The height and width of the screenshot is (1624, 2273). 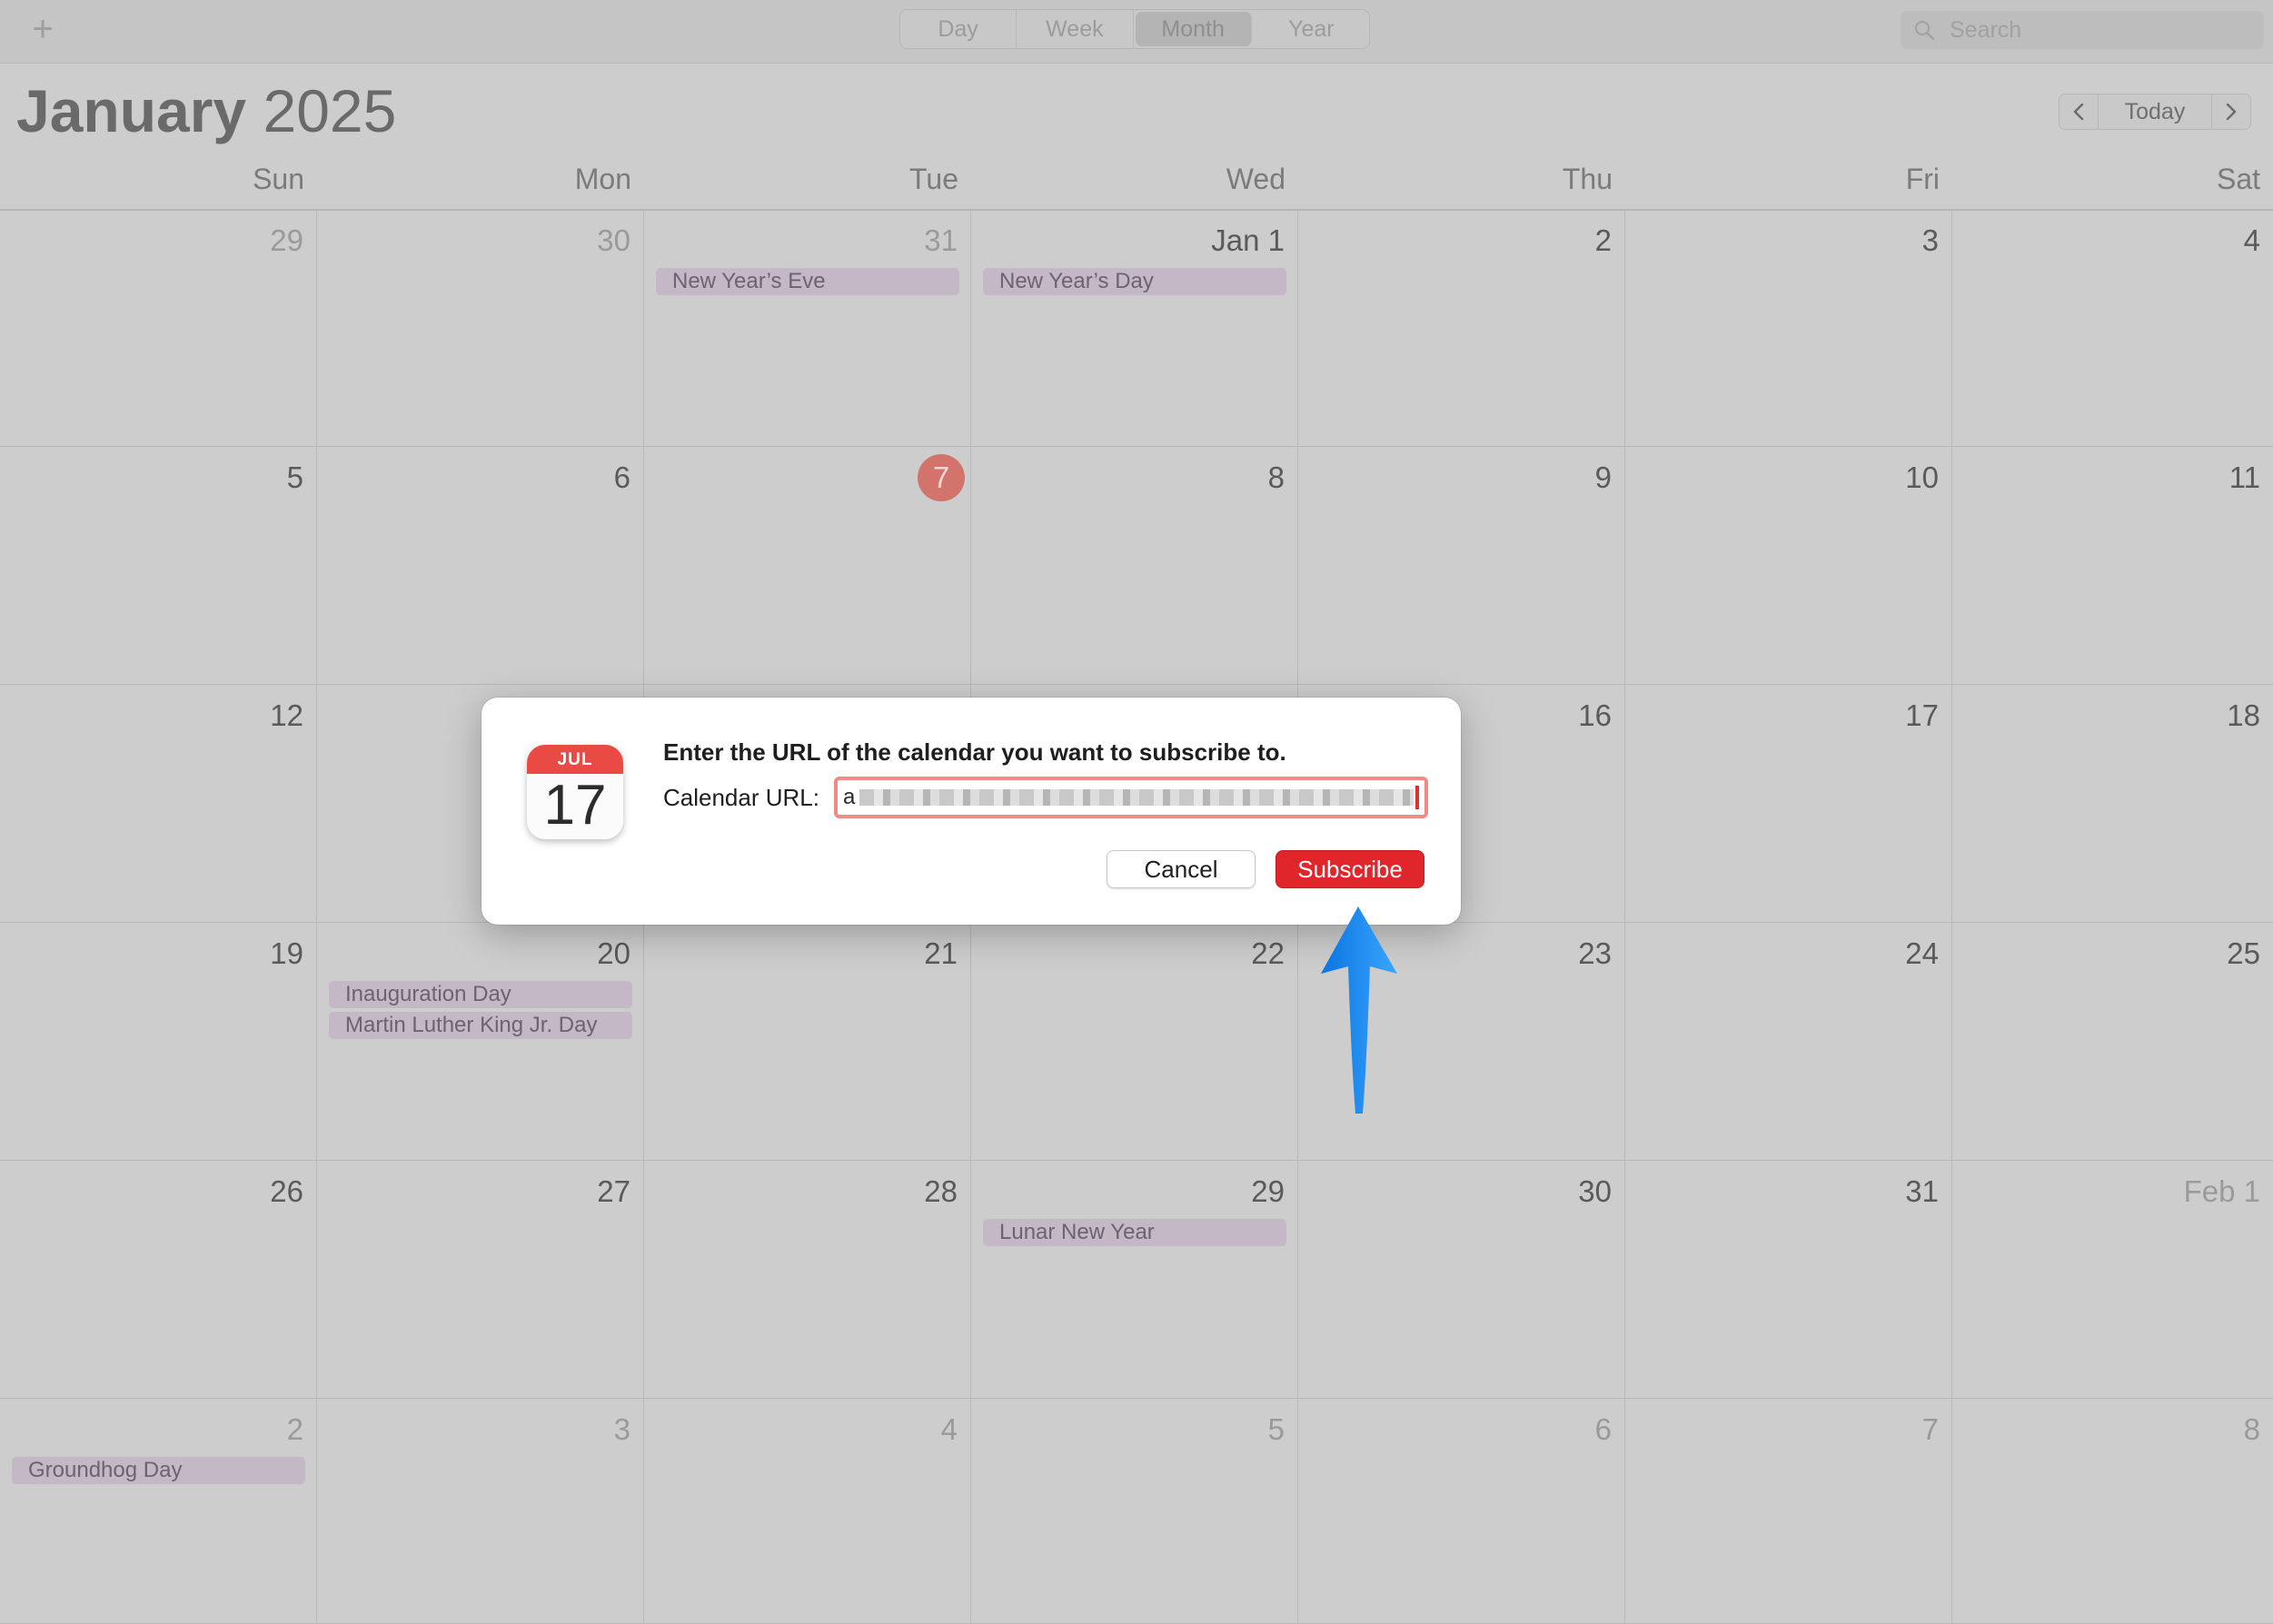 What do you see at coordinates (2243, 715) in the screenshot?
I see `day-number: 18` at bounding box center [2243, 715].